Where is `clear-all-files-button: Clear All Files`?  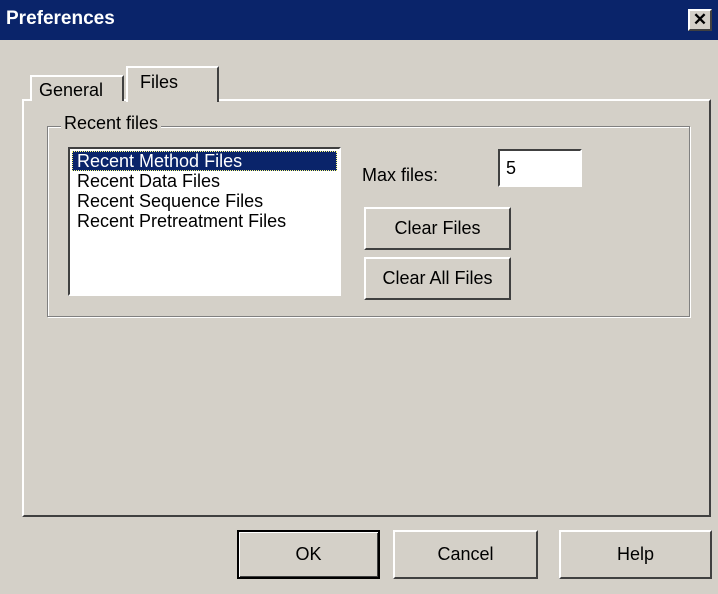 clear-all-files-button: Clear All Files is located at coordinates (437, 278).